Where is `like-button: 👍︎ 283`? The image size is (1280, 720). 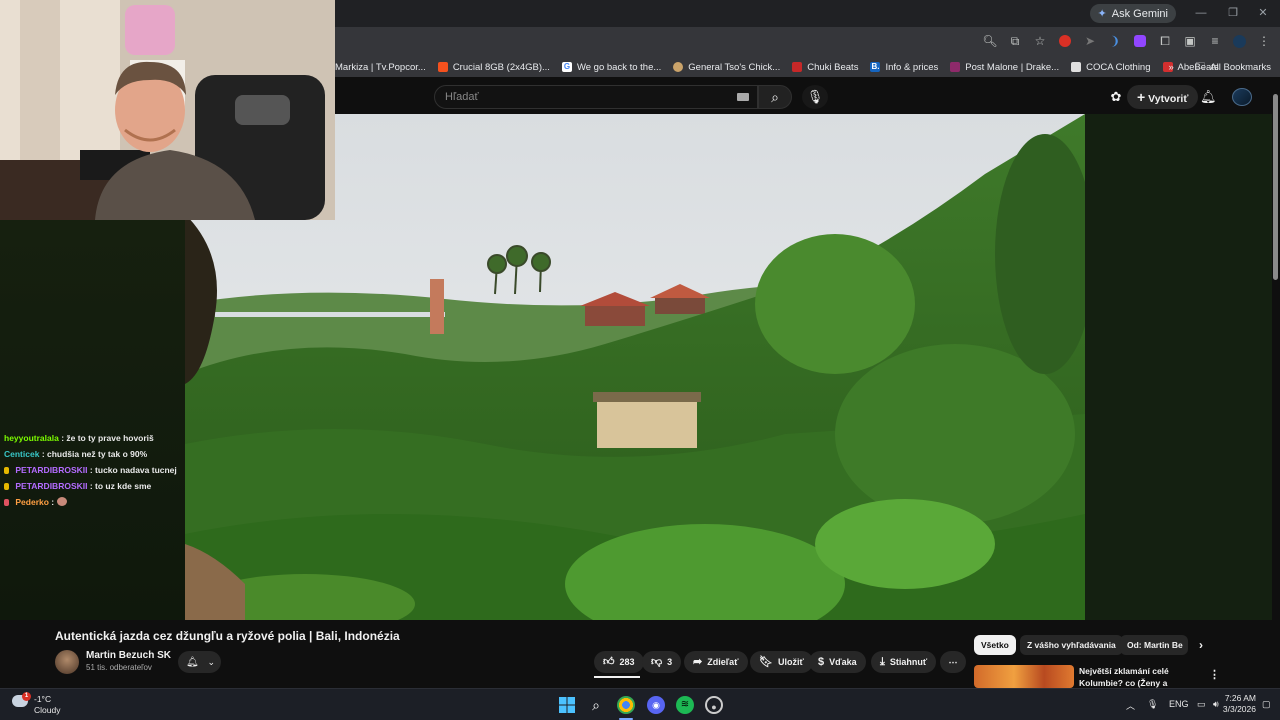
like-button: 👍︎ 283 is located at coordinates (619, 662).